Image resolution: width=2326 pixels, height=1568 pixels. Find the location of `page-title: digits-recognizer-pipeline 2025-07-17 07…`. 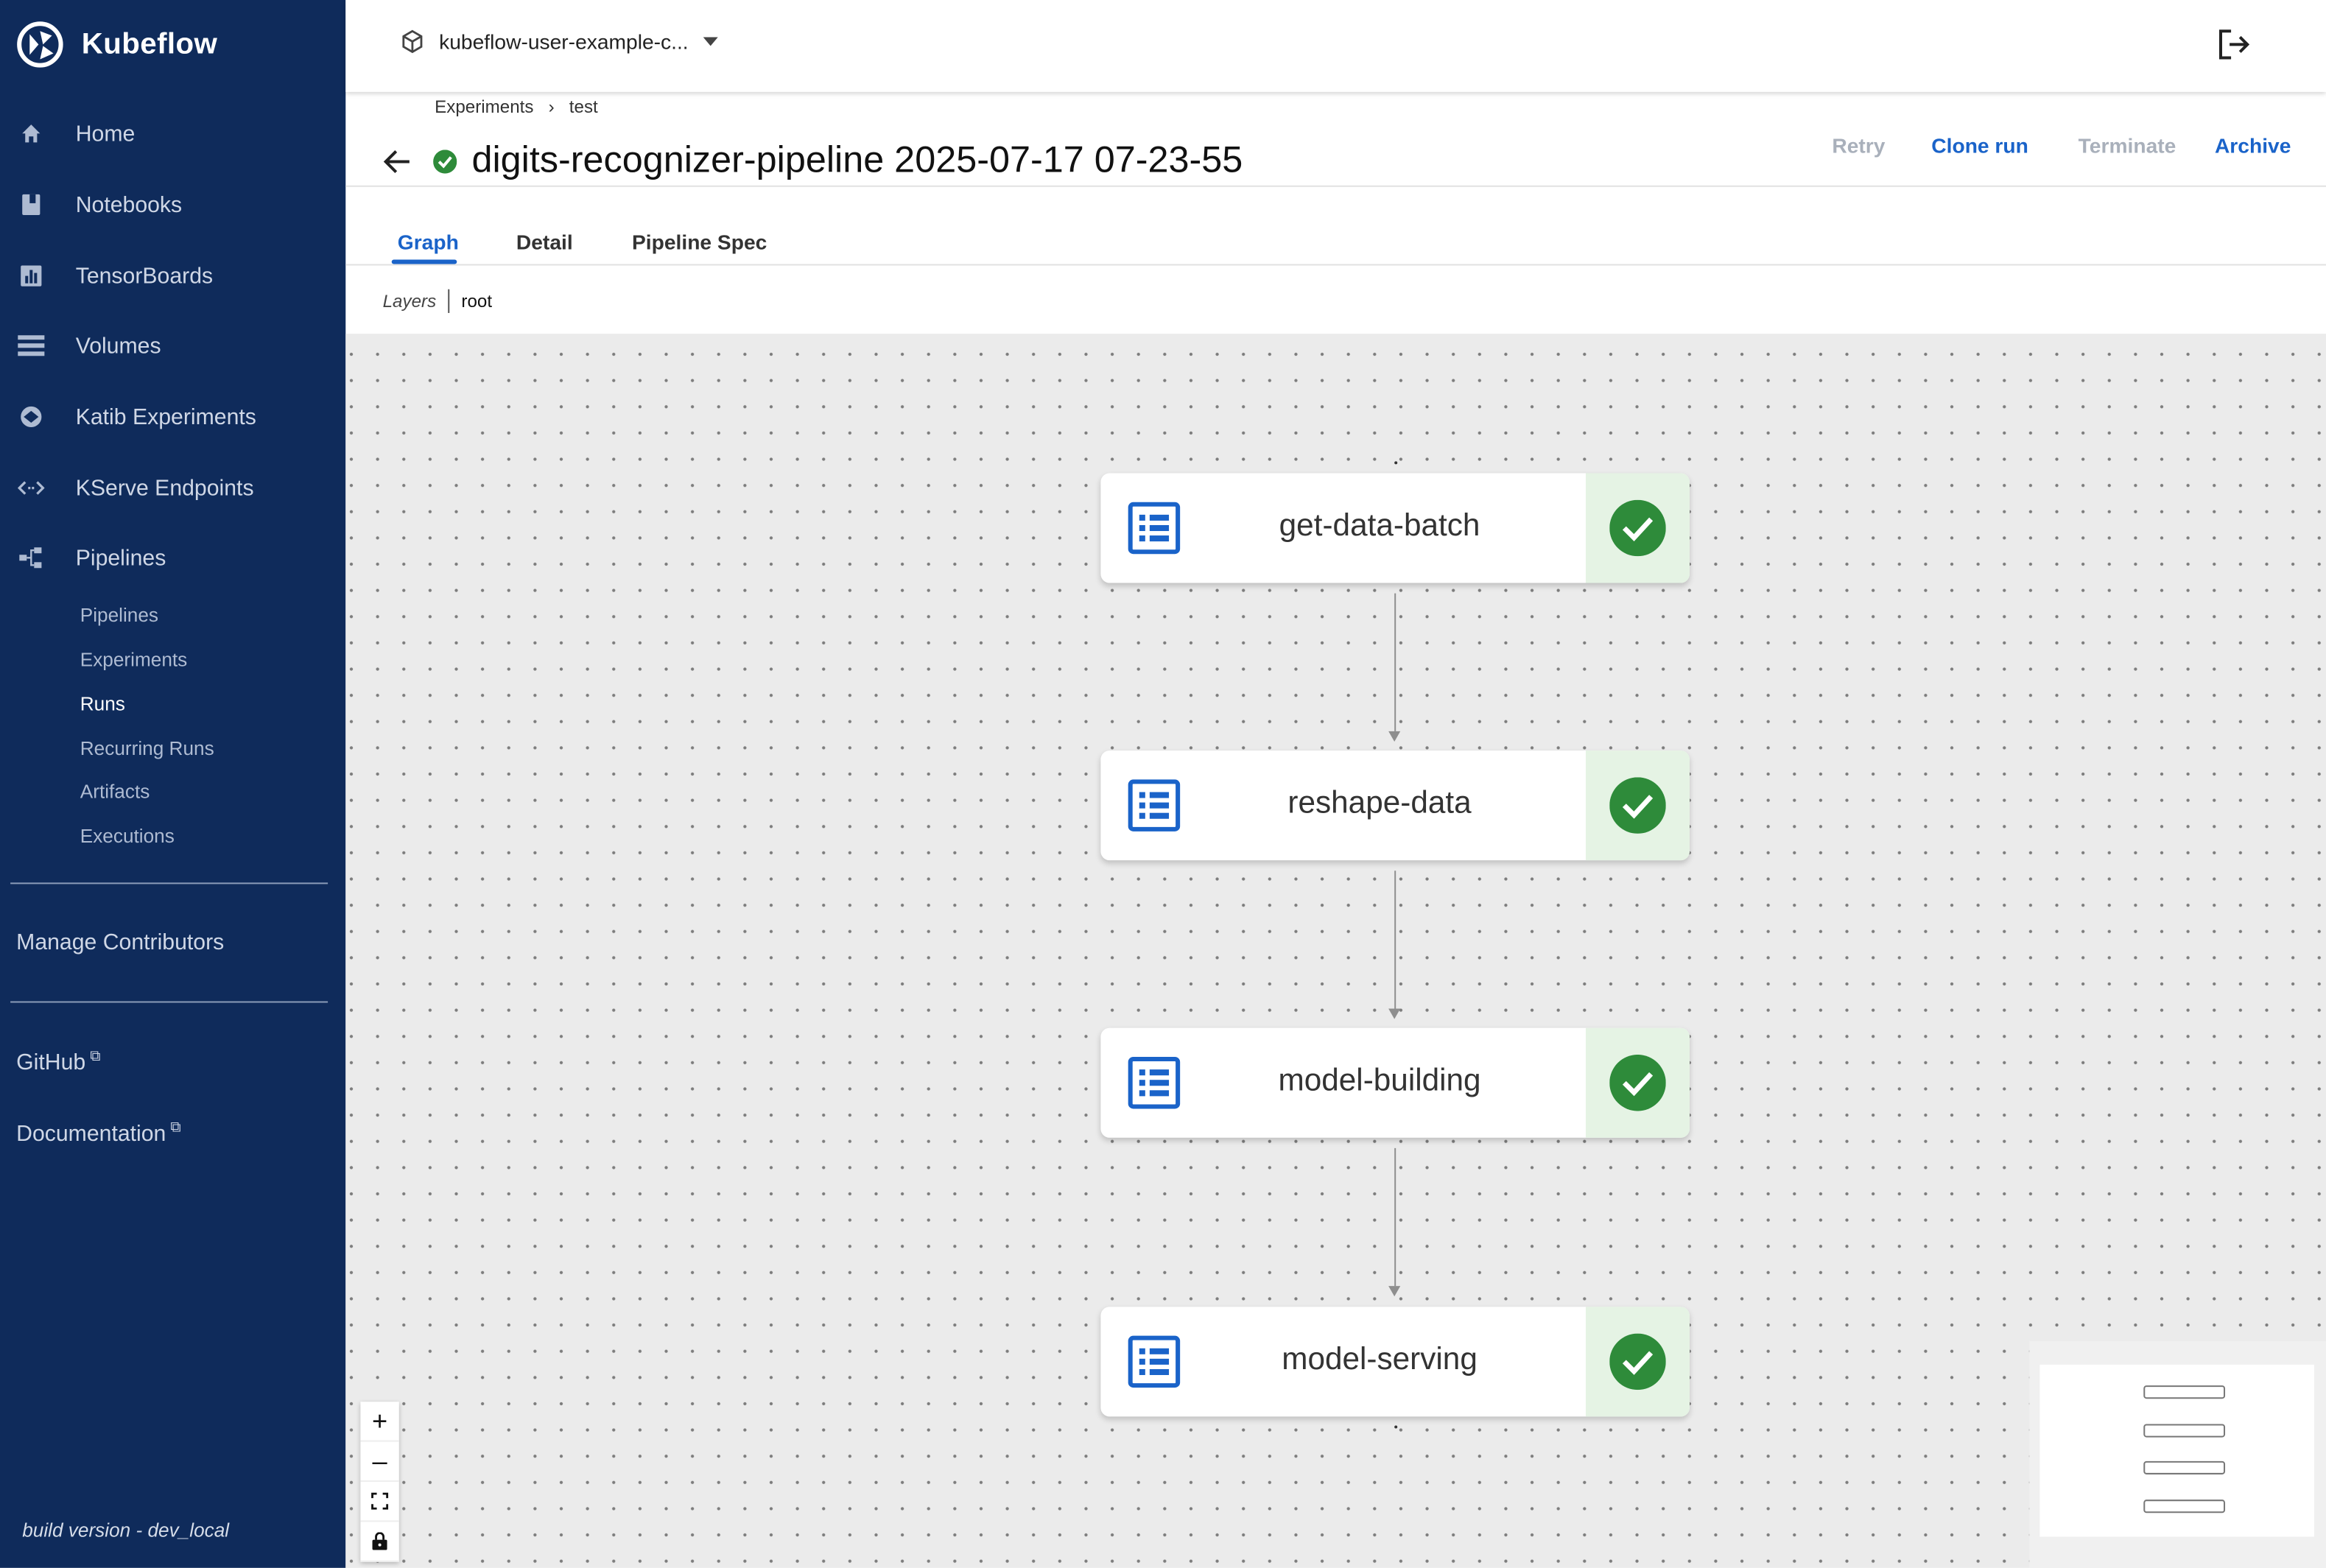

page-title: digits-recognizer-pipeline 2025-07-17 07… is located at coordinates (857, 160).